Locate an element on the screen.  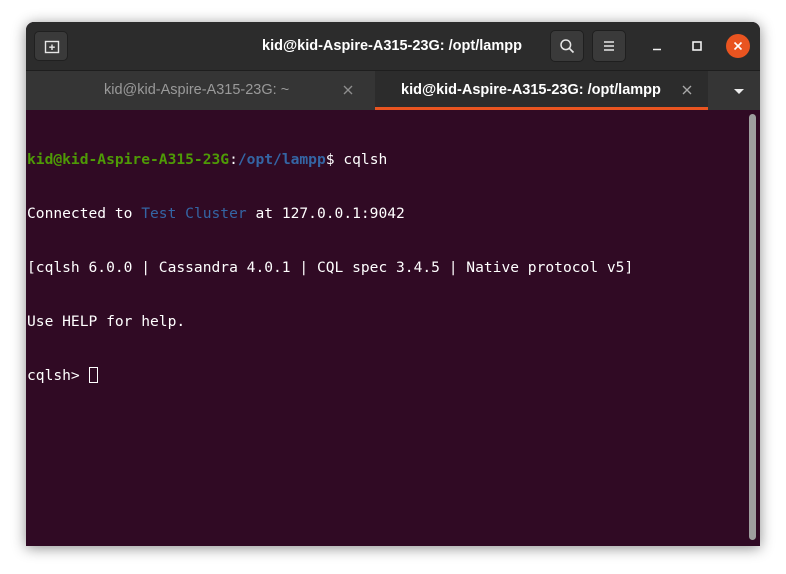
tab-label: kid@kid-Aspire-A315-23G: /opt/lampp is located at coordinates (531, 90).